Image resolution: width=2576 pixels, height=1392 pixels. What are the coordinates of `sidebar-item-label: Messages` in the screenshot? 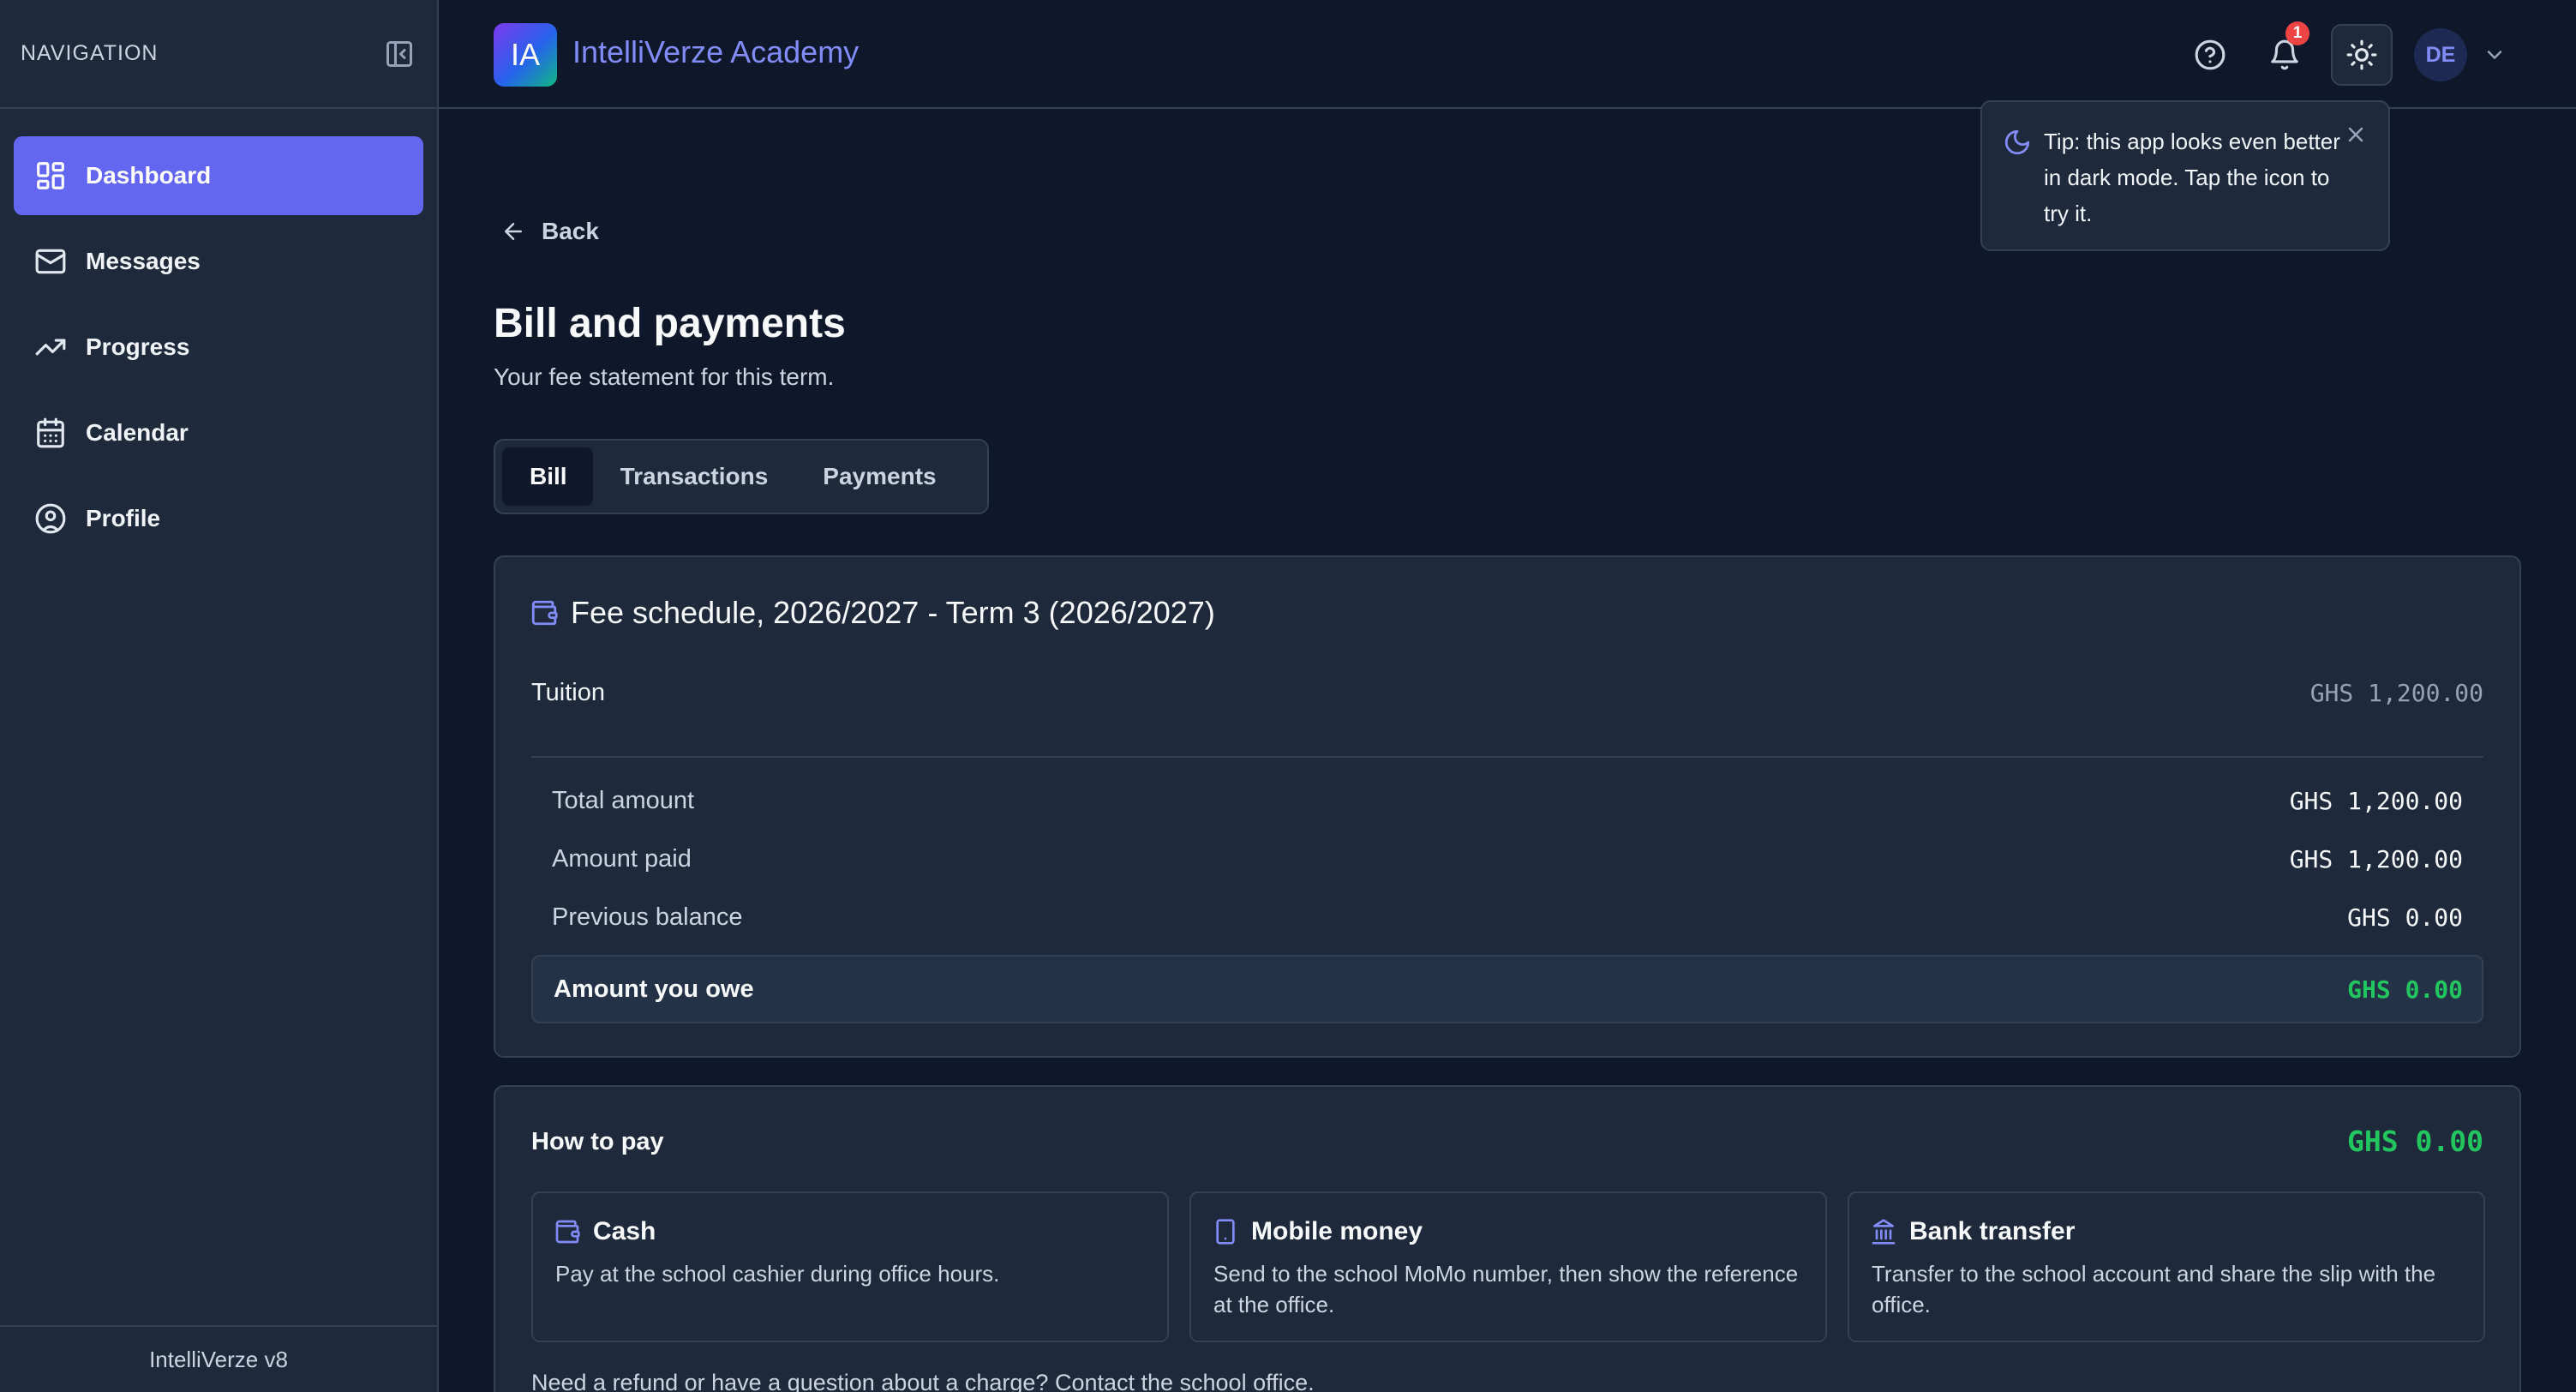 It's located at (143, 261).